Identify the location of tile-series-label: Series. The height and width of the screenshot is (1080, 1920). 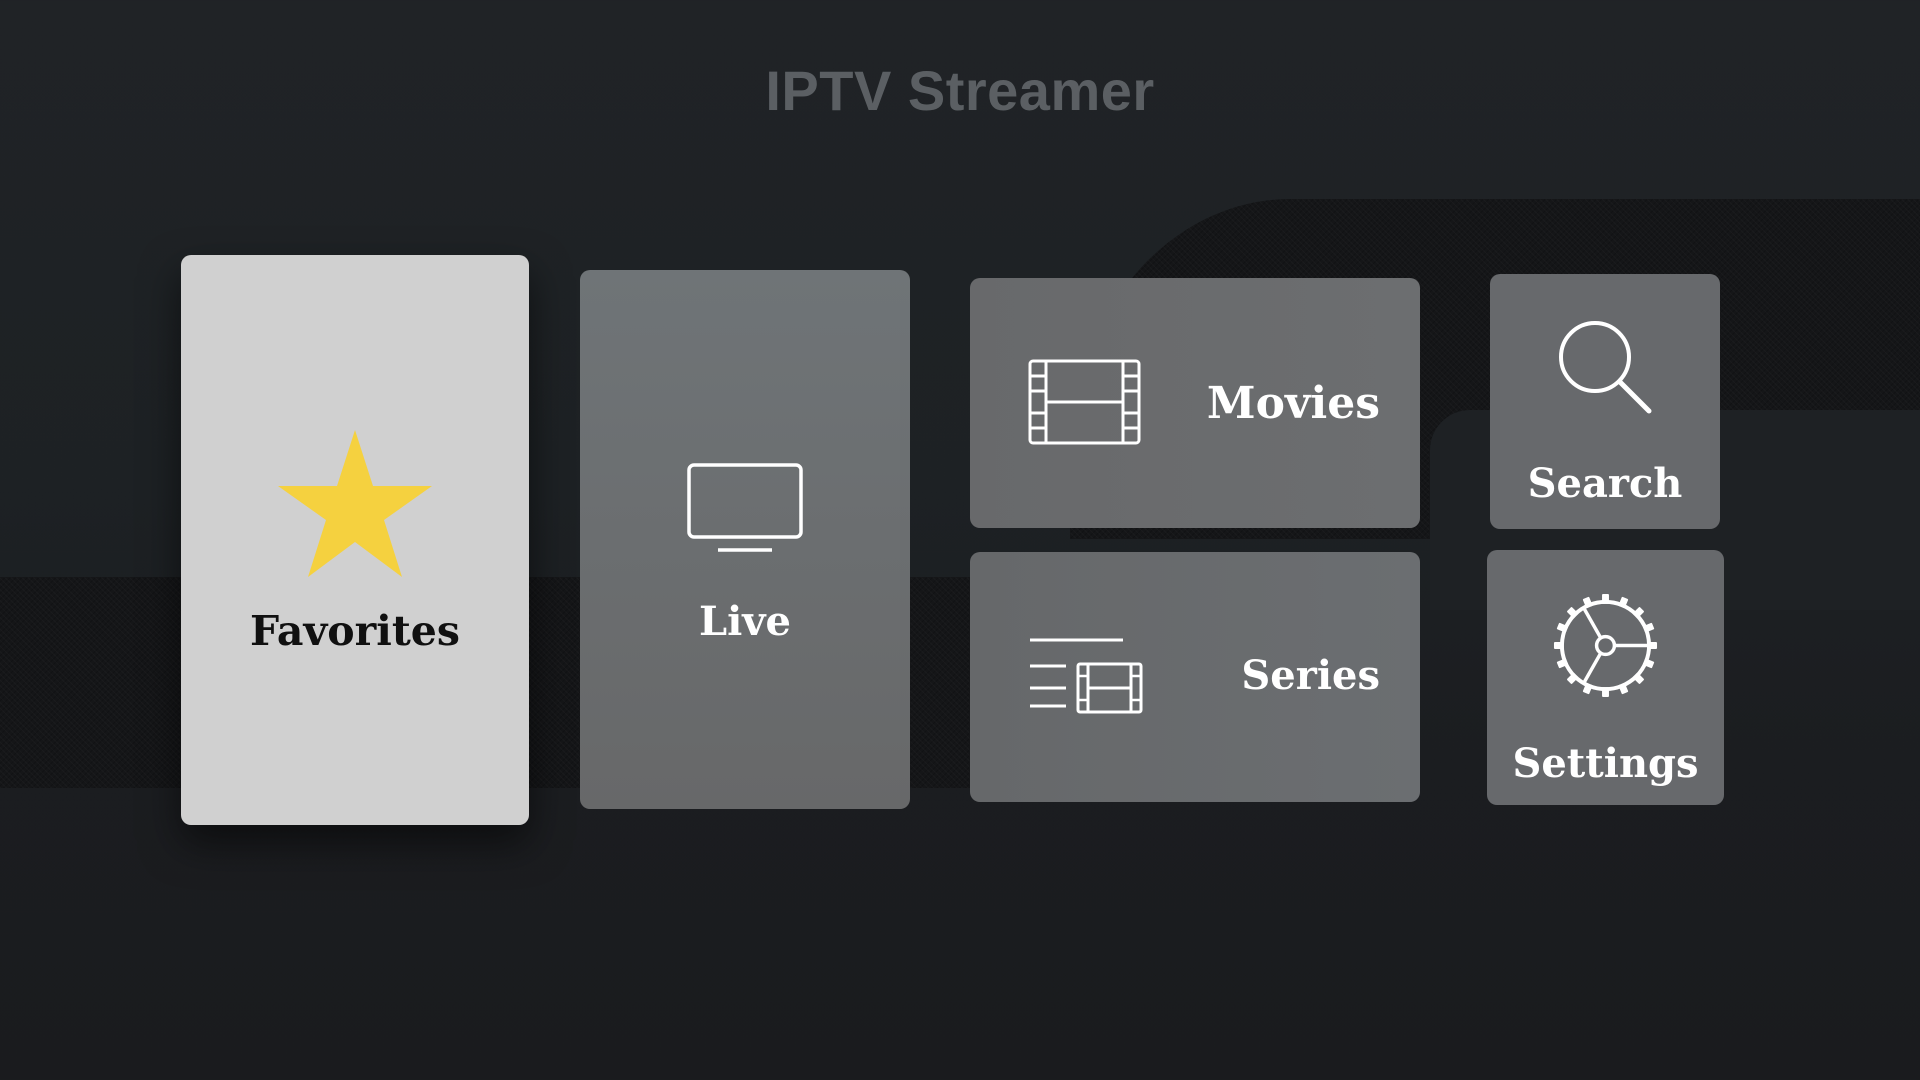
(1310, 675).